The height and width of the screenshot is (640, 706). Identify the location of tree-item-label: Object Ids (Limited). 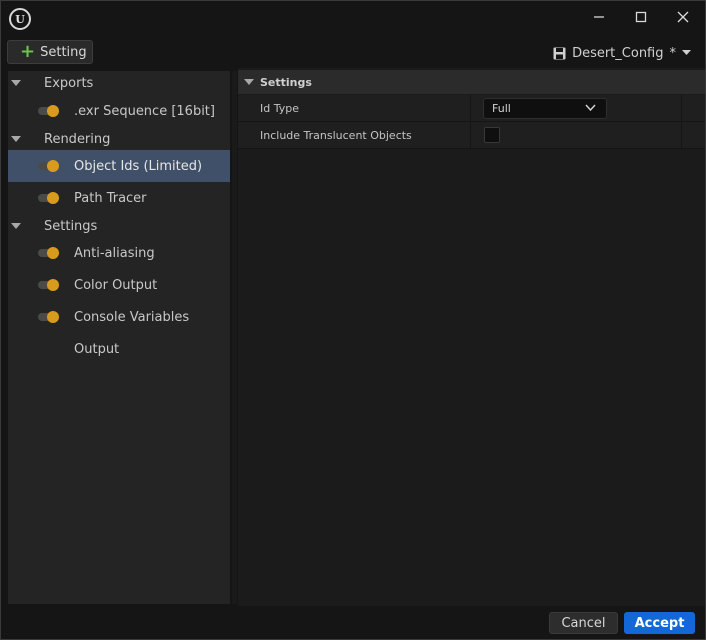
(138, 166).